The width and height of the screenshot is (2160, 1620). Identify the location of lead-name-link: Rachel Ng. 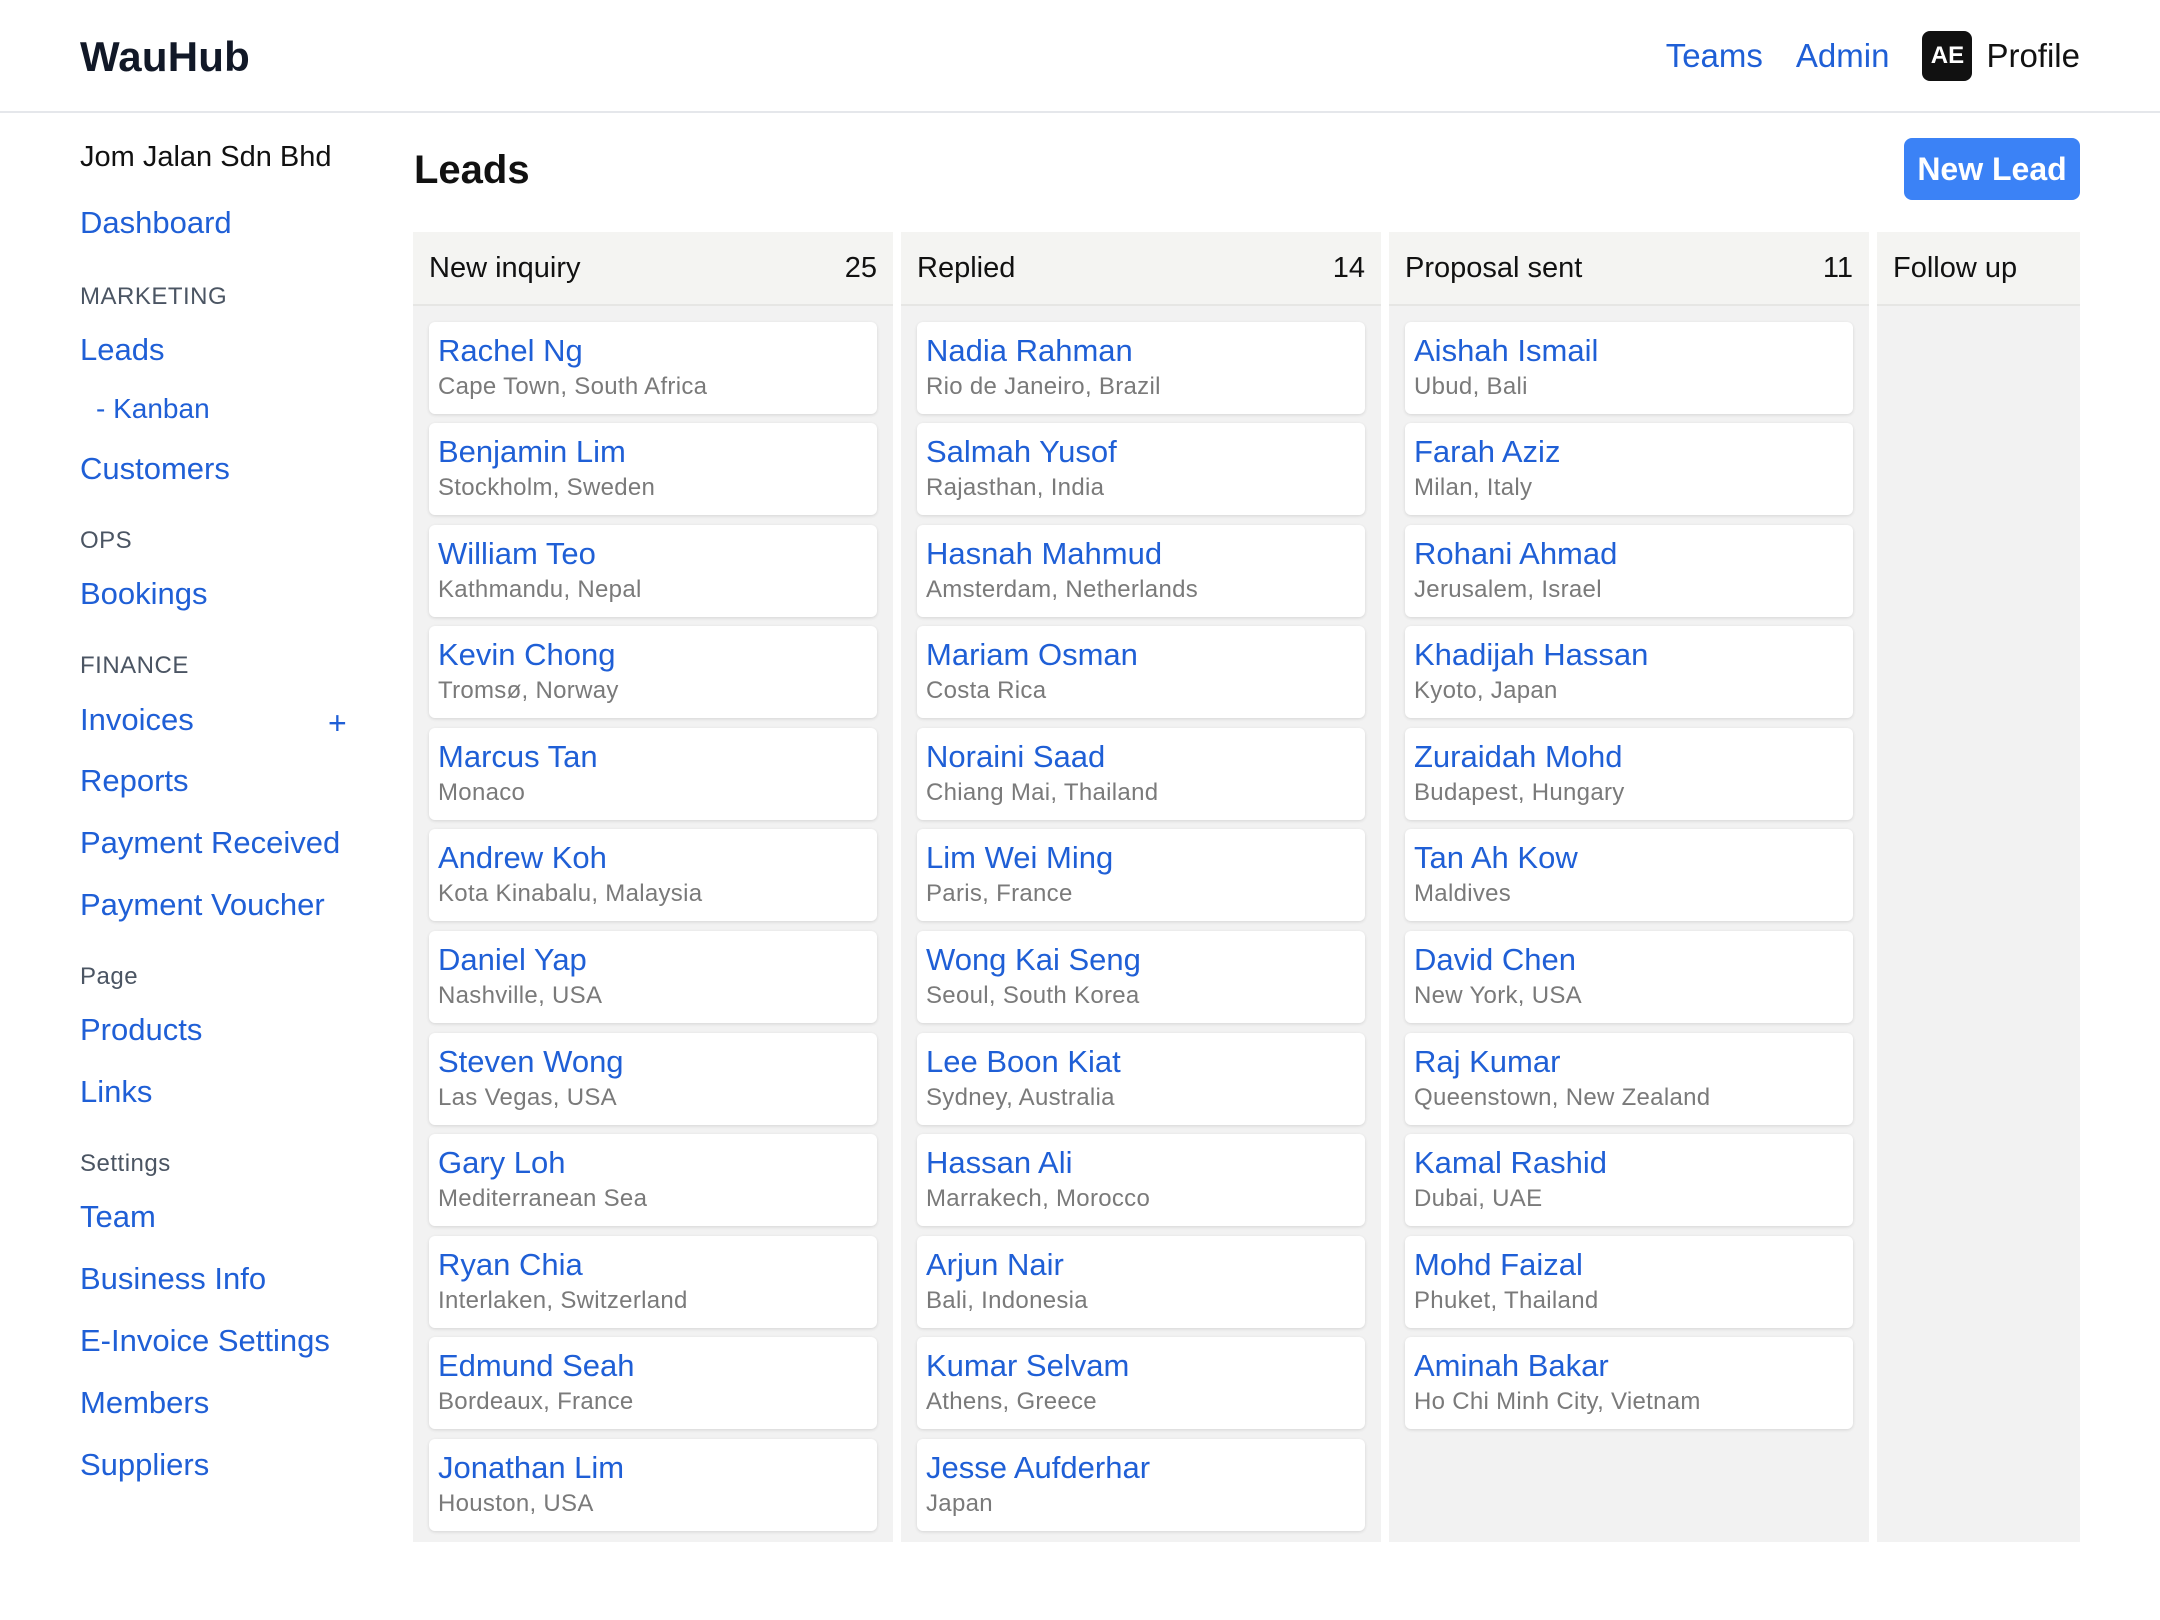
(653, 351).